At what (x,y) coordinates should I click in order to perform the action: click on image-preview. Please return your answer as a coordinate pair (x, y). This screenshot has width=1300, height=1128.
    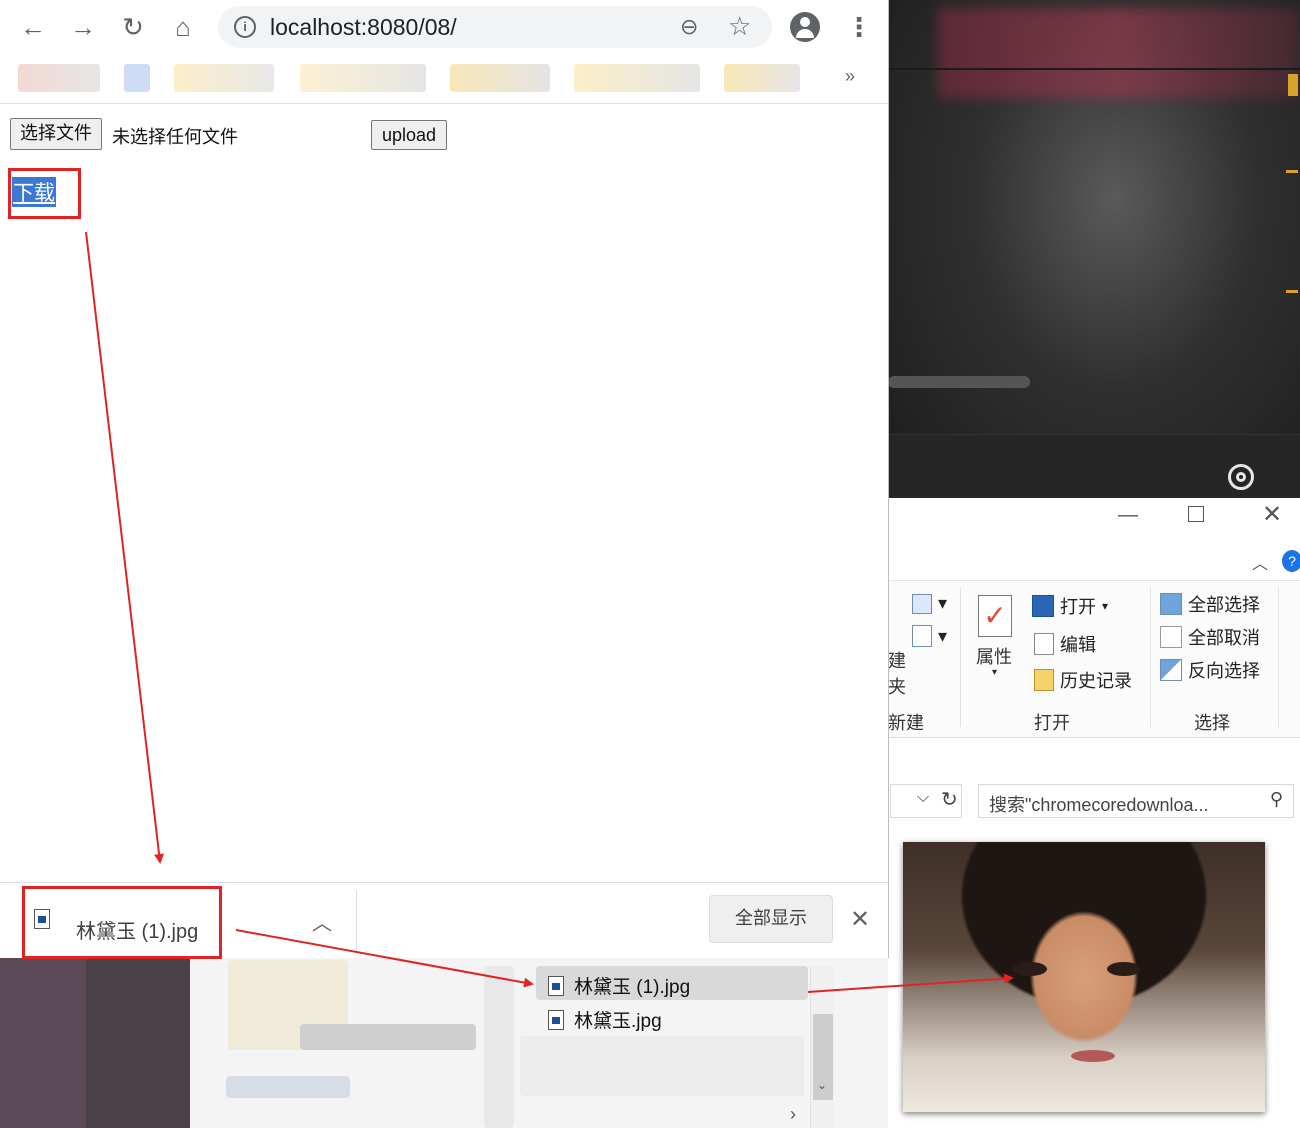
    Looking at the image, I should click on (1084, 977).